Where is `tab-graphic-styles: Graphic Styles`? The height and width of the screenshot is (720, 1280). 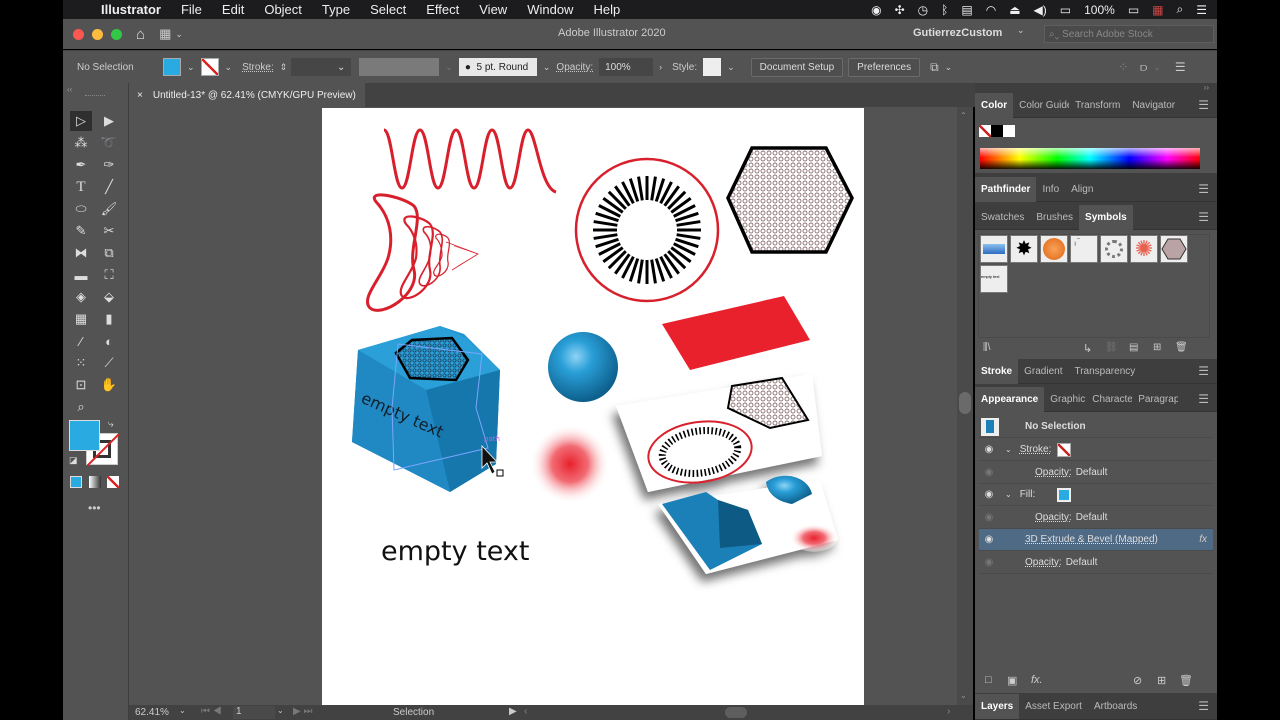 tab-graphic-styles: Graphic Styles is located at coordinates (1065, 399).